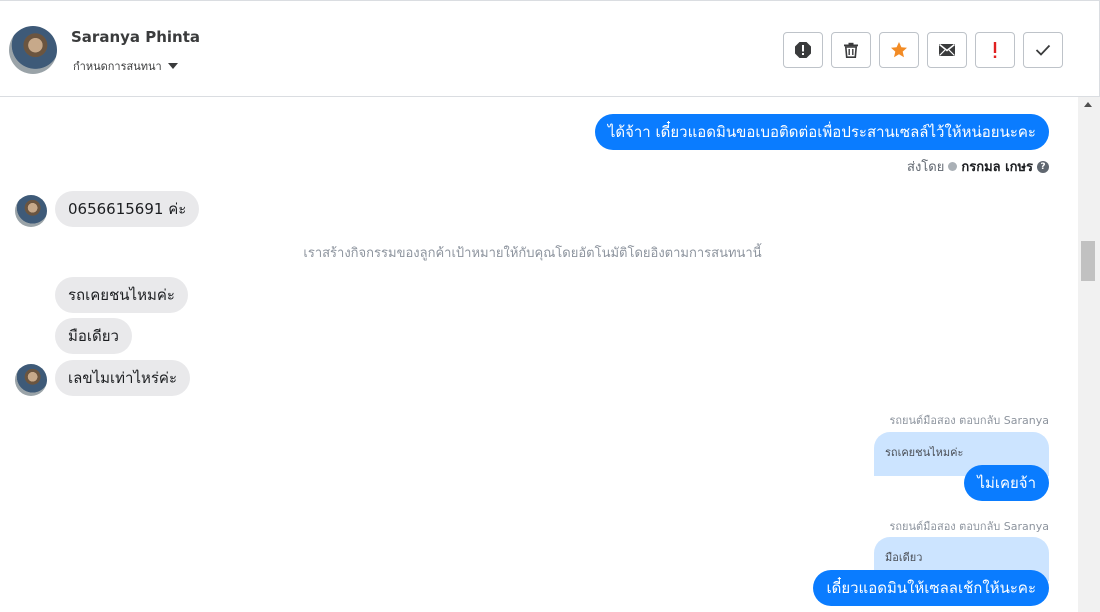  Describe the element at coordinates (997, 167) in the screenshot. I see `sent-by-agent: กรกมล เกษร` at that location.